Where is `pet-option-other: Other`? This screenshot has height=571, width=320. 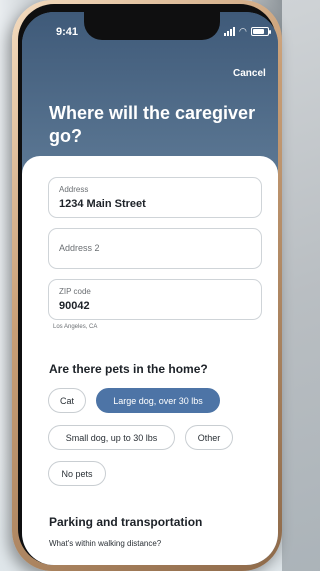
pet-option-other: Other is located at coordinates (209, 437).